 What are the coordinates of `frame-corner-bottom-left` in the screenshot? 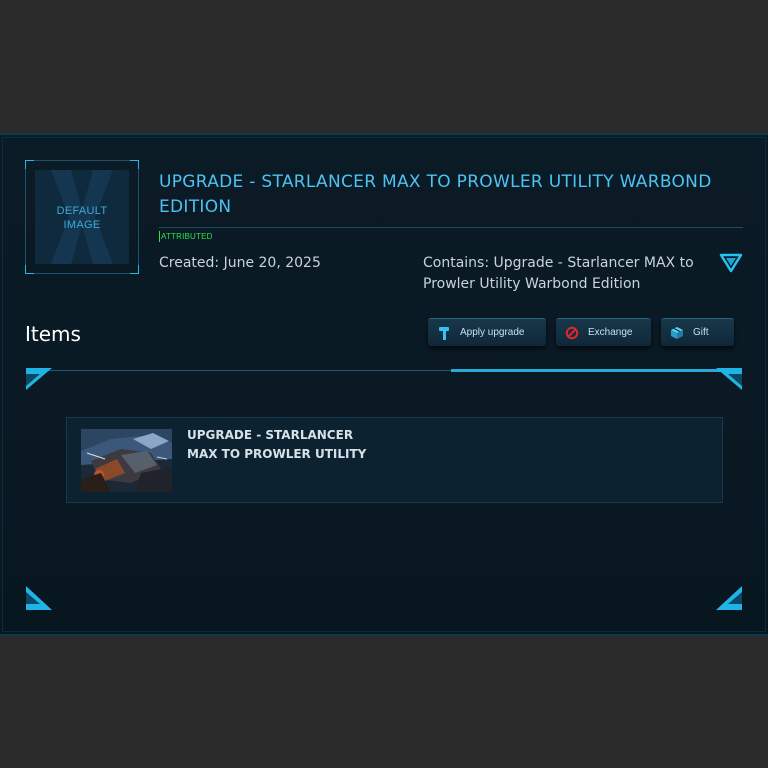 It's located at (39, 598).